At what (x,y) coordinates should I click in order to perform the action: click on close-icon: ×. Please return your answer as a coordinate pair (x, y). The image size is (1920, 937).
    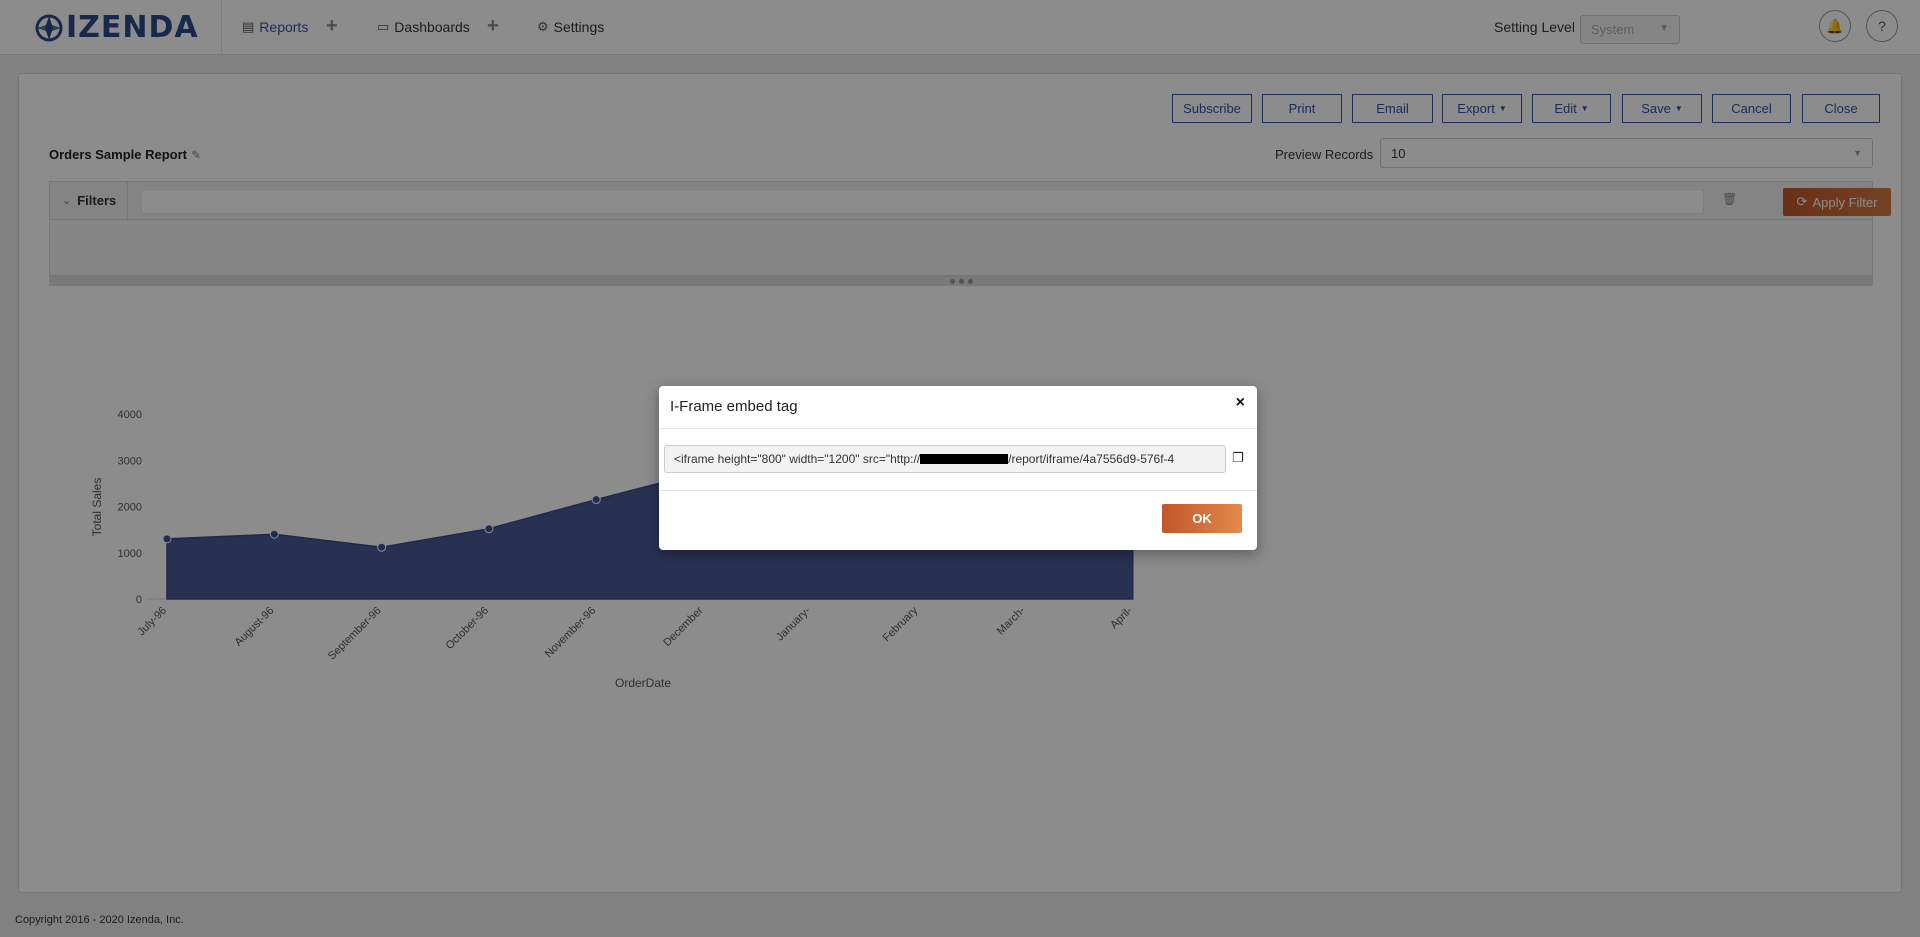
    Looking at the image, I should click on (1240, 403).